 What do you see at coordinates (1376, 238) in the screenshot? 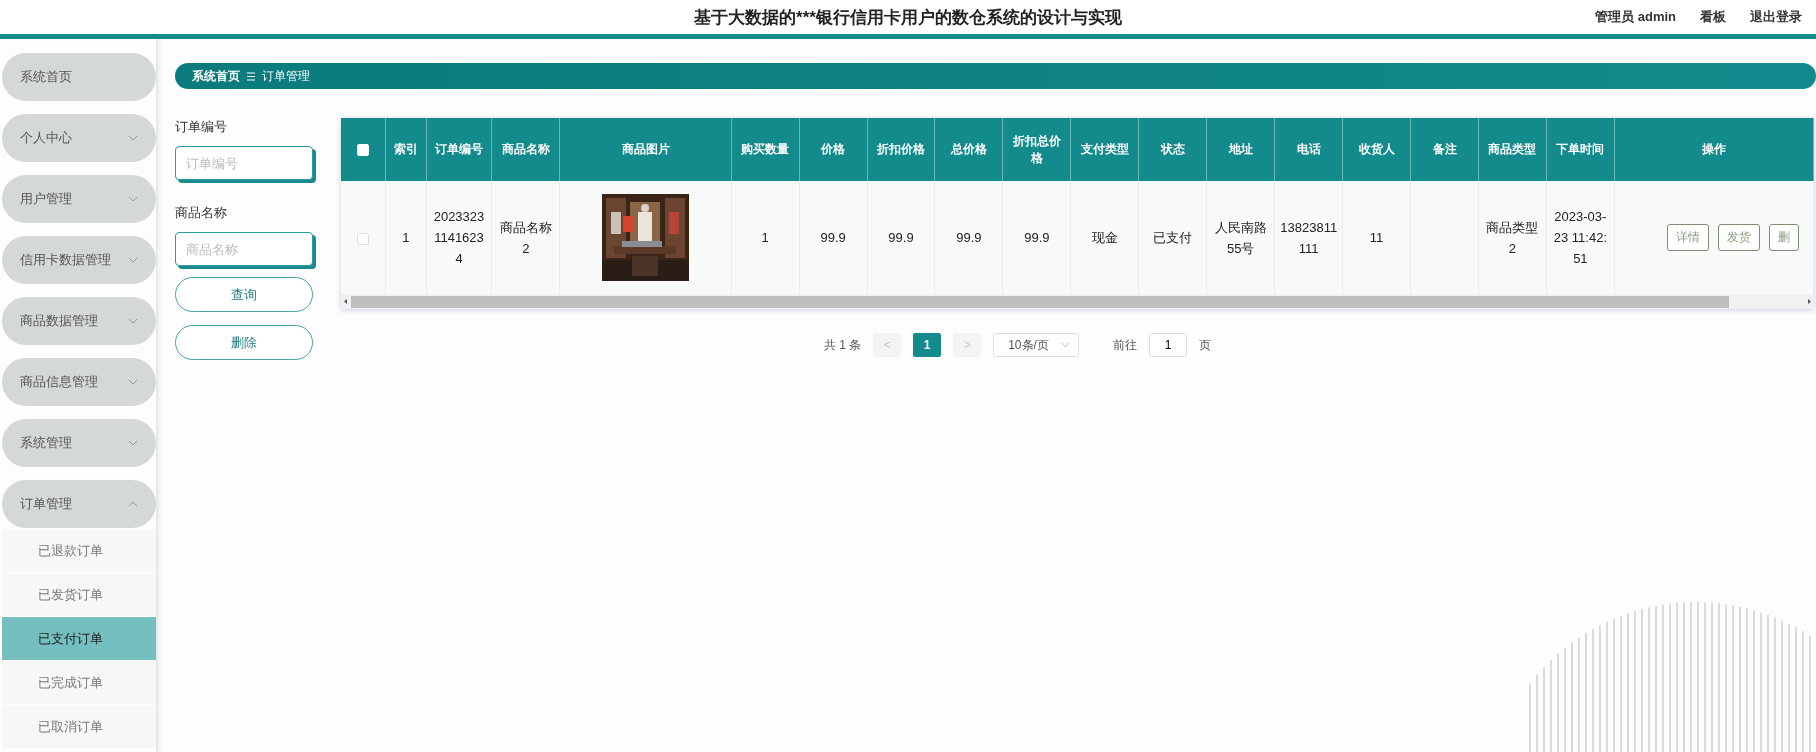
I see `table-cell-text: 11` at bounding box center [1376, 238].